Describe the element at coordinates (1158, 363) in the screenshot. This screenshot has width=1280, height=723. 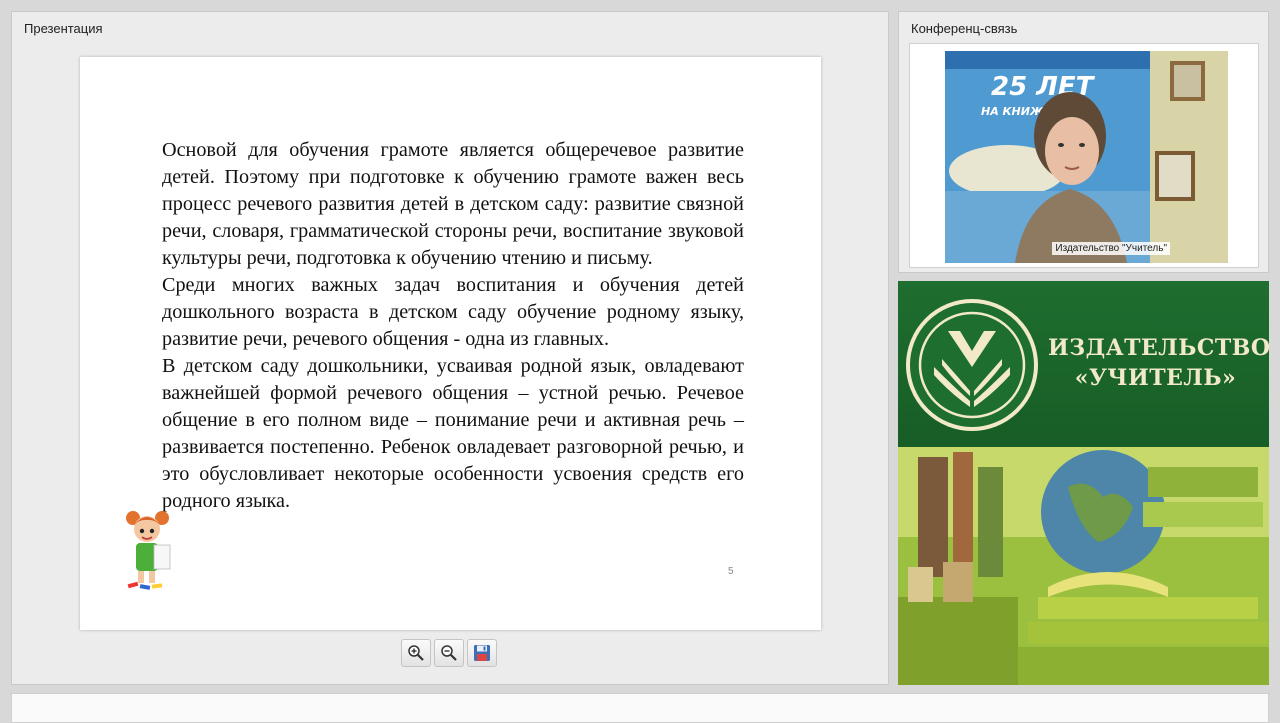
I see `publisher-title: ИЗДАТЕЛЬСТВО «УЧИТЕЛЬ»` at that location.